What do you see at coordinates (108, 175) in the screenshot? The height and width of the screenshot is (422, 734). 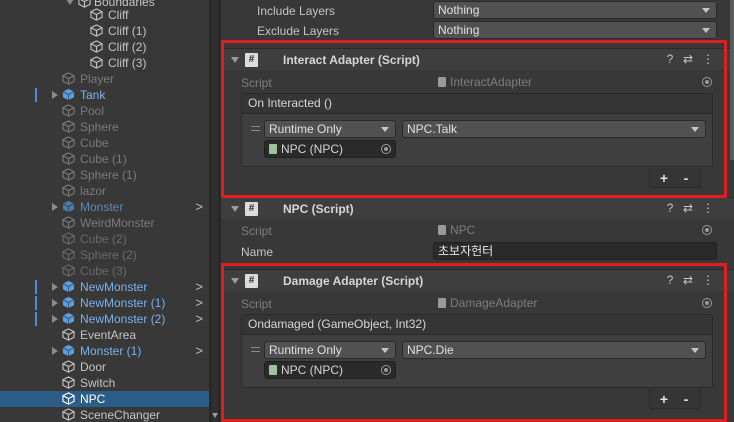 I see `hierarchy-item-label: Sphere (1)` at bounding box center [108, 175].